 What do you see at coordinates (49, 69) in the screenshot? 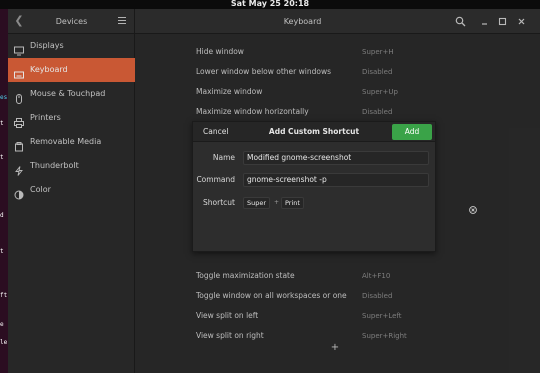
I see `sidebar-item-label: Keyboard` at bounding box center [49, 69].